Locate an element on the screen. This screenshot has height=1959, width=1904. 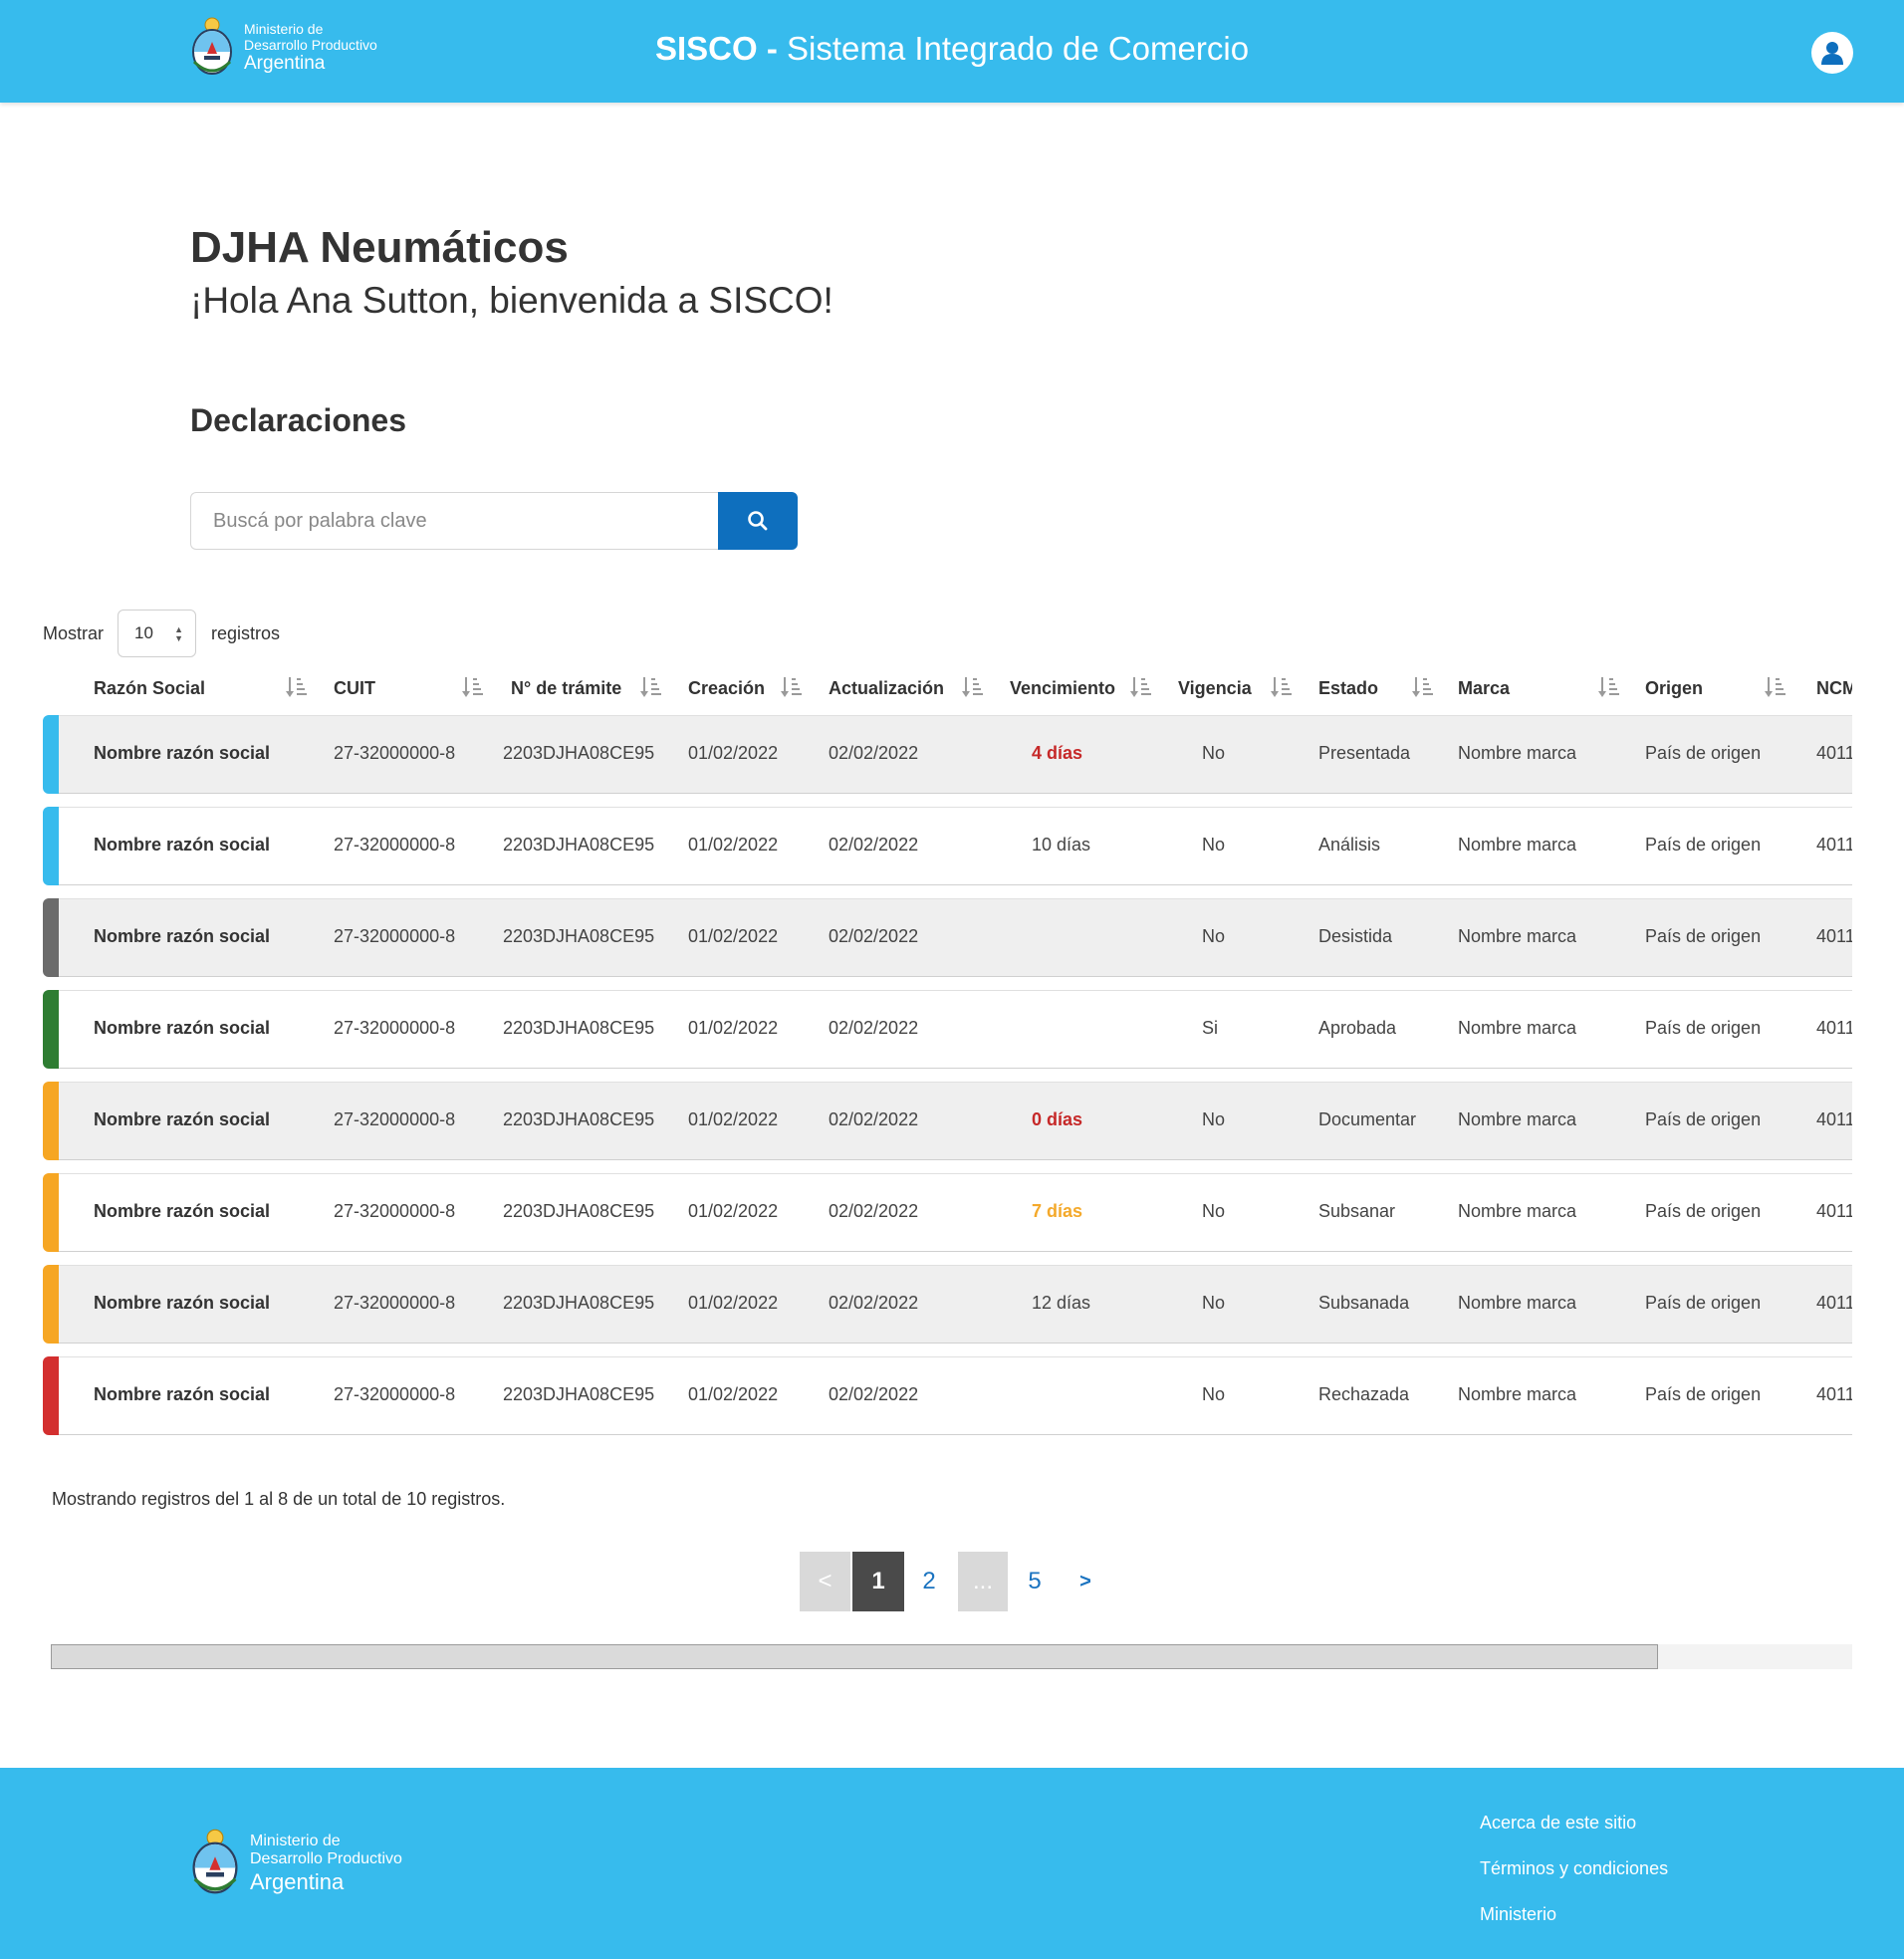
estado-cell: Aprobada is located at coordinates (1357, 1028).